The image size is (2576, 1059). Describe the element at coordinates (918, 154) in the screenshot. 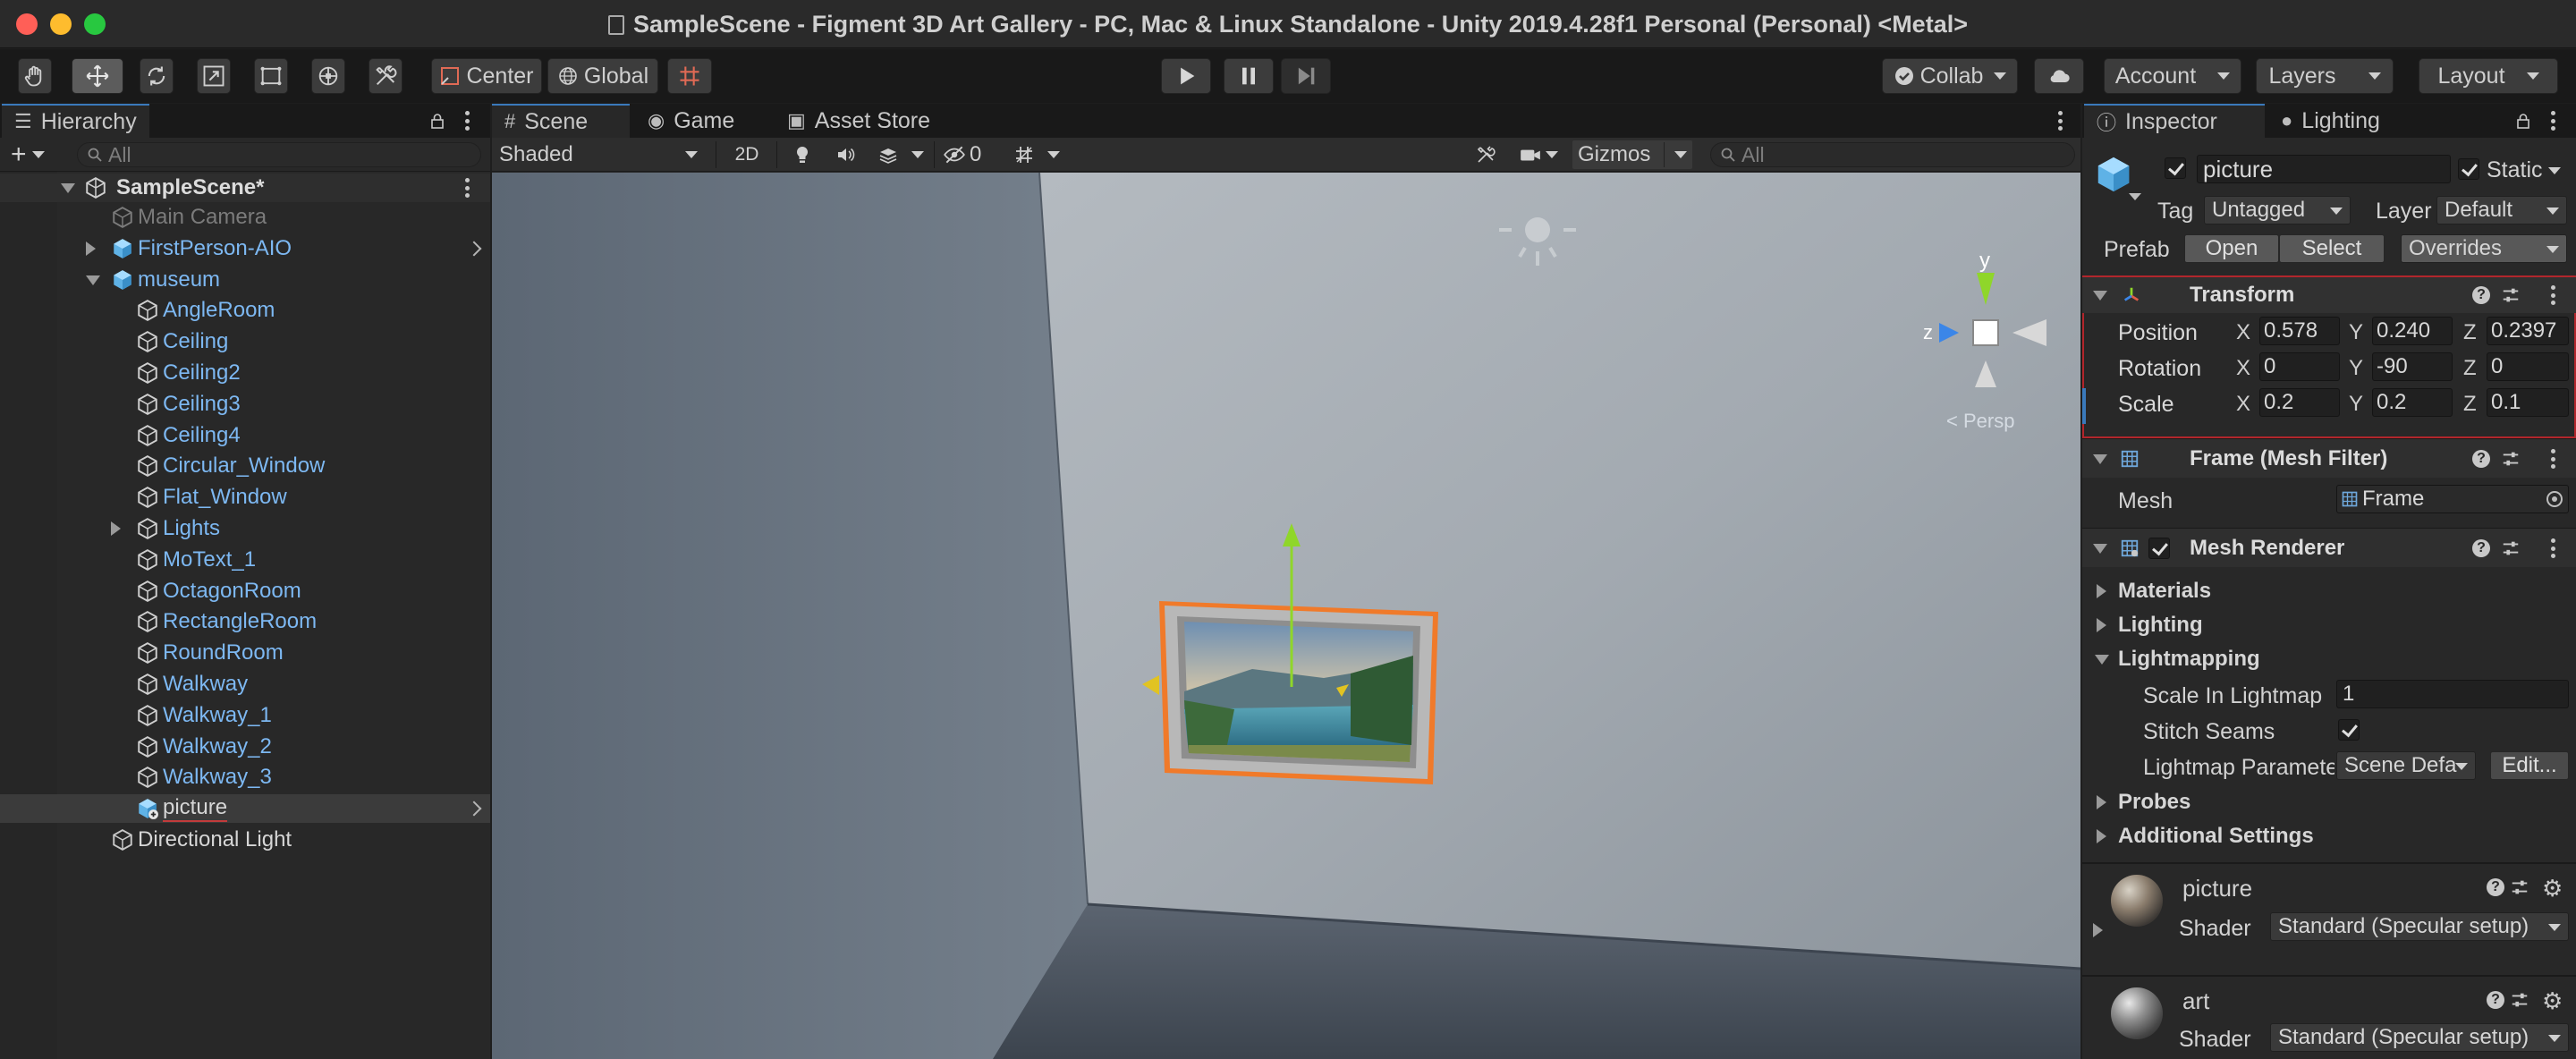

I see `effects-dropdown` at that location.